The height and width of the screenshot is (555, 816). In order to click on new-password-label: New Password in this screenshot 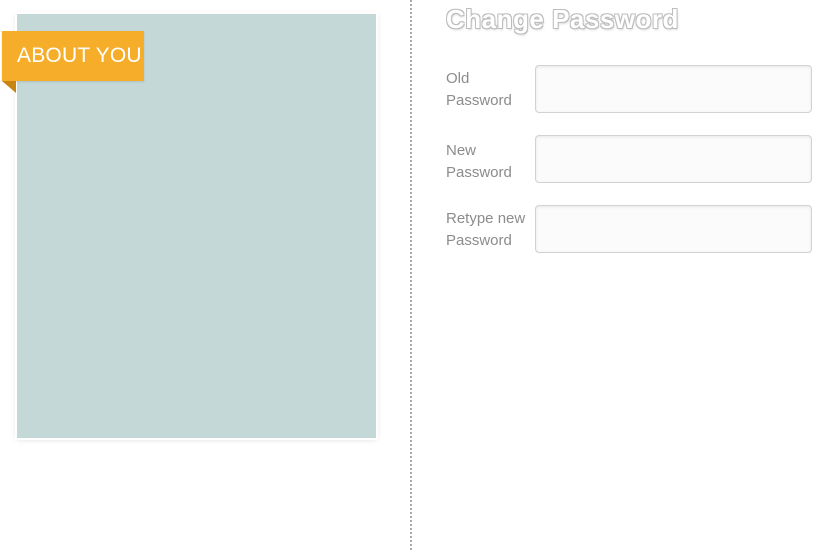, I will do `click(489, 162)`.